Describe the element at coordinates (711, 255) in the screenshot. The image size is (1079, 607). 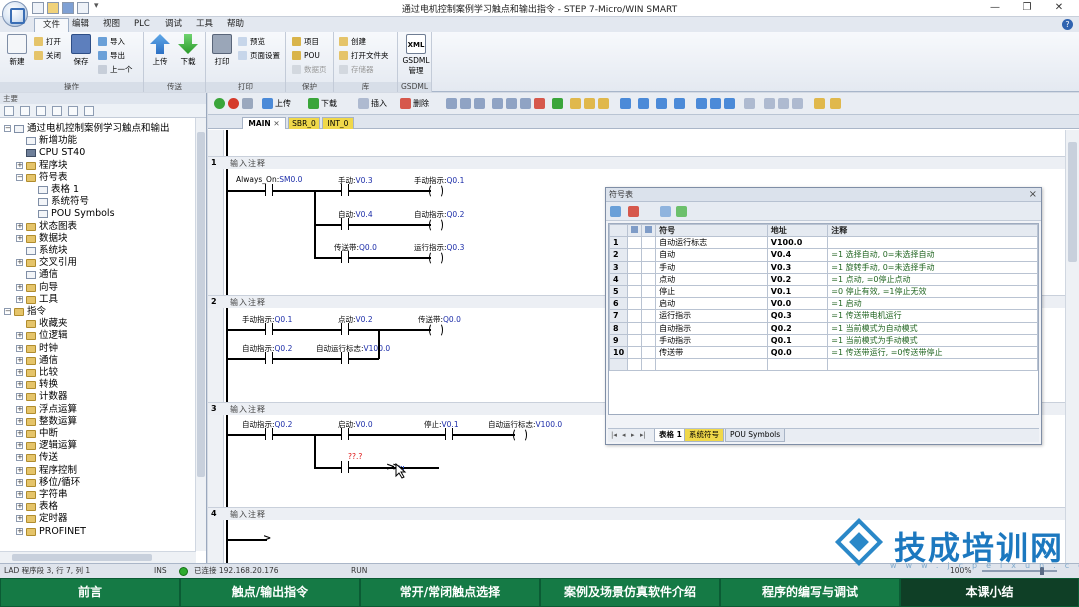
I see `symbol-cell: 自动` at that location.